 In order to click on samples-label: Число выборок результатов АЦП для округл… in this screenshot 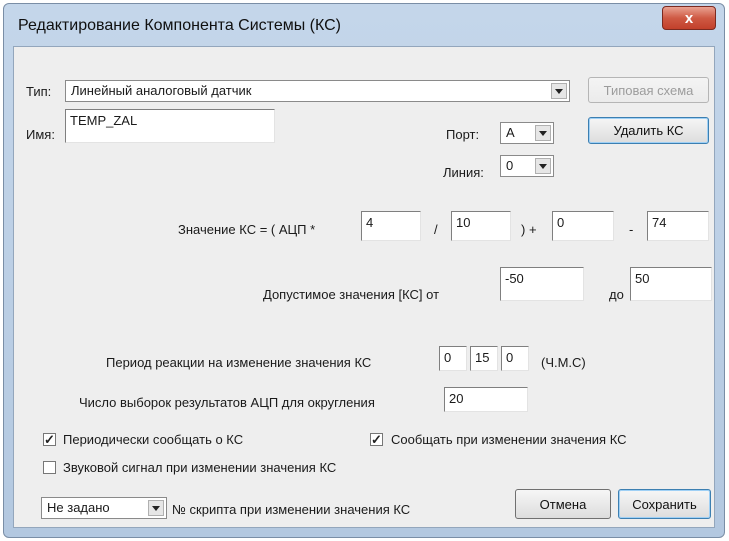, I will do `click(227, 402)`.